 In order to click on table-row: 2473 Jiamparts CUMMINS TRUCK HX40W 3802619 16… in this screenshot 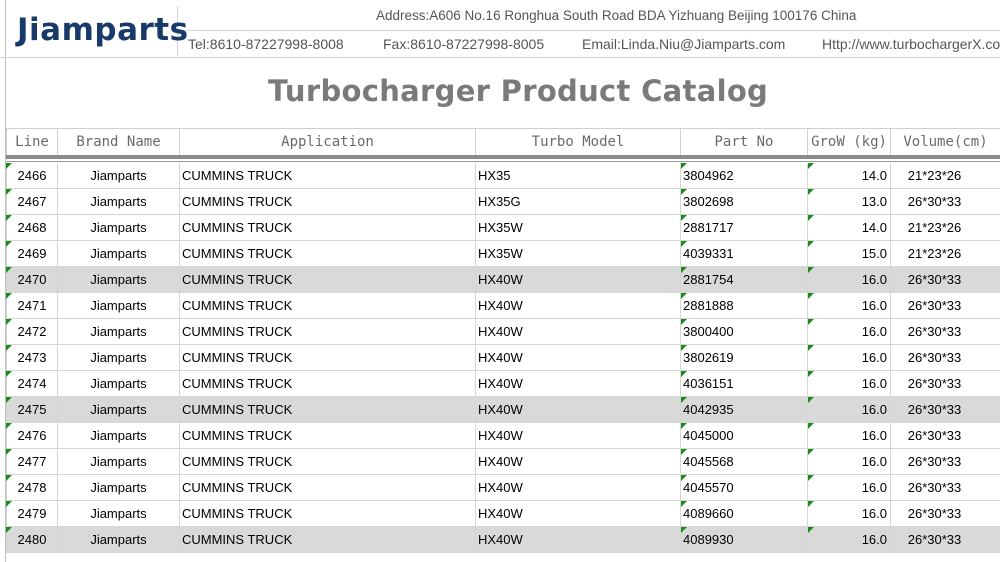, I will do `click(503, 358)`.